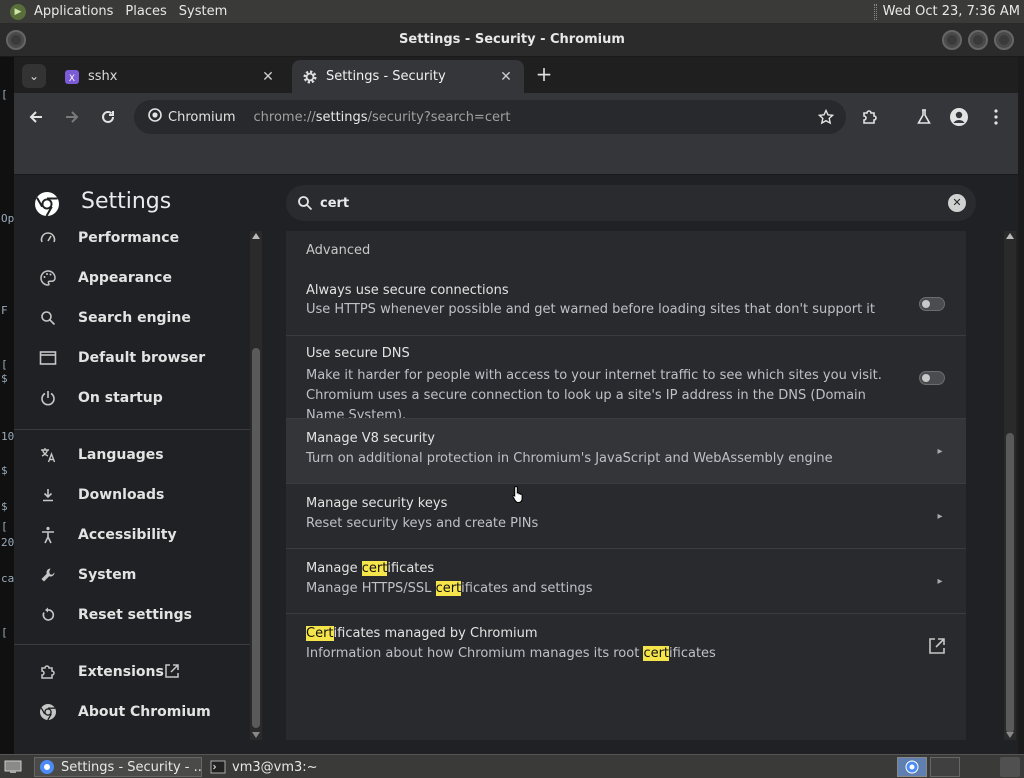 The image size is (1024, 778). Describe the element at coordinates (121, 672) in the screenshot. I see `sidebar-item-label: Extensions` at that location.